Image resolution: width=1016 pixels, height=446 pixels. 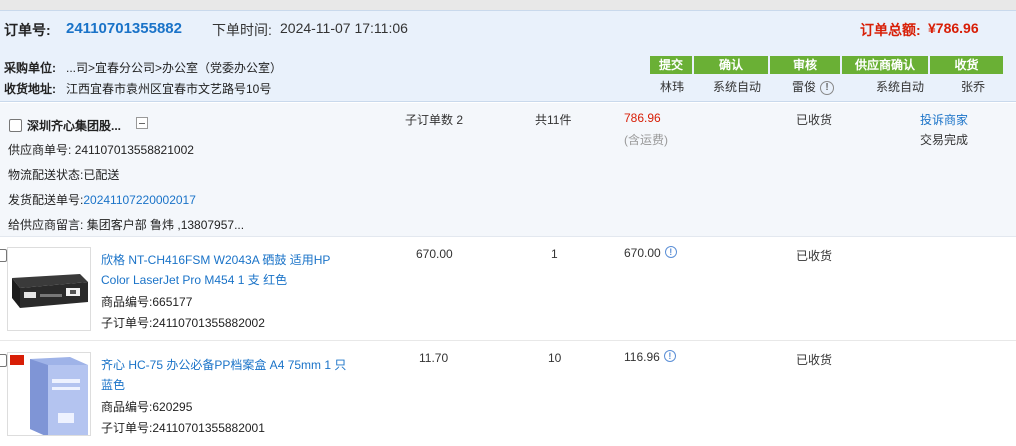 I want to click on address-value: 江西宜春市袁州区宜春市文艺路号10号, so click(x=169, y=89).